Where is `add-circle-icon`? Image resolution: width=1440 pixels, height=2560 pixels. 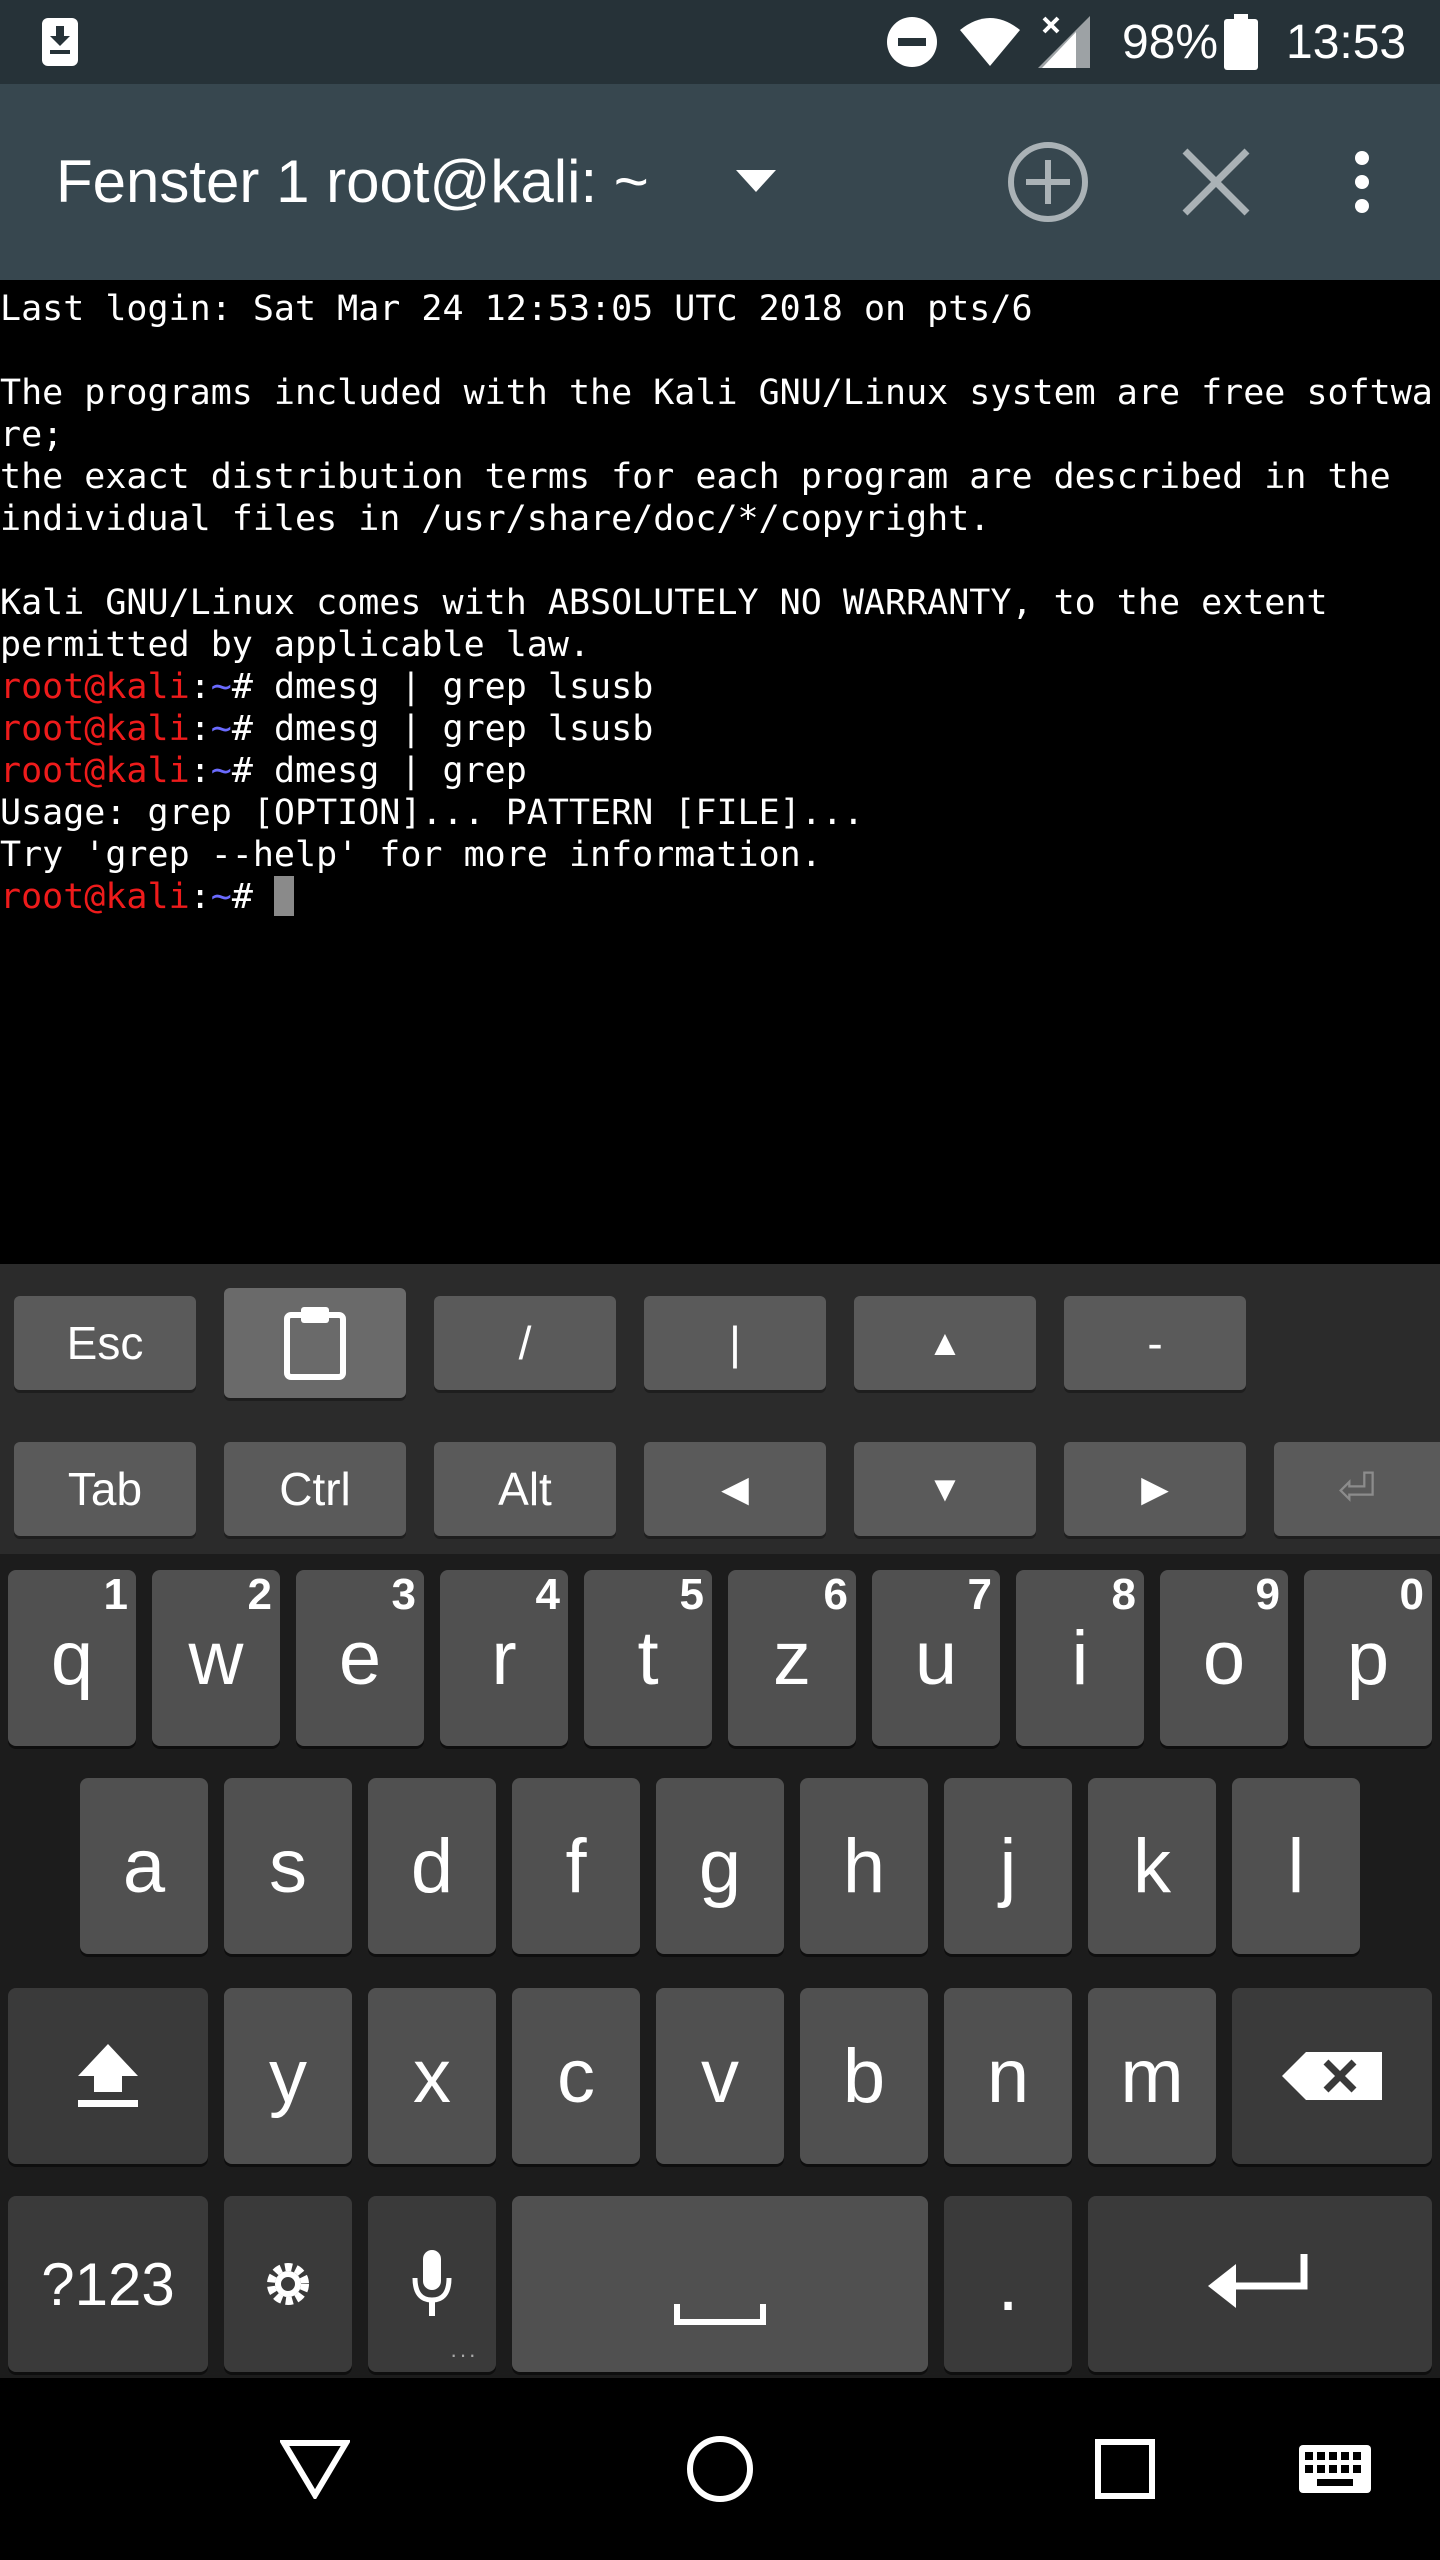 add-circle-icon is located at coordinates (1048, 182).